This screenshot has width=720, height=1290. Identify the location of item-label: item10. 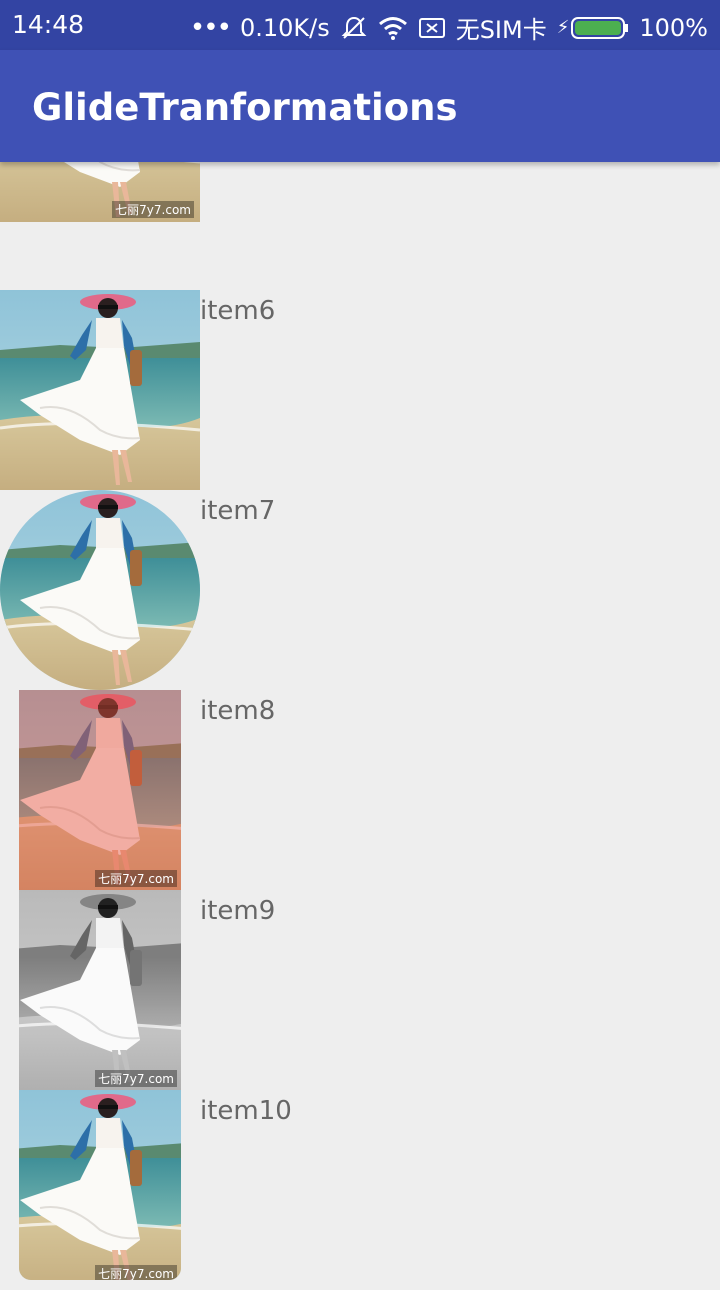
(246, 1111).